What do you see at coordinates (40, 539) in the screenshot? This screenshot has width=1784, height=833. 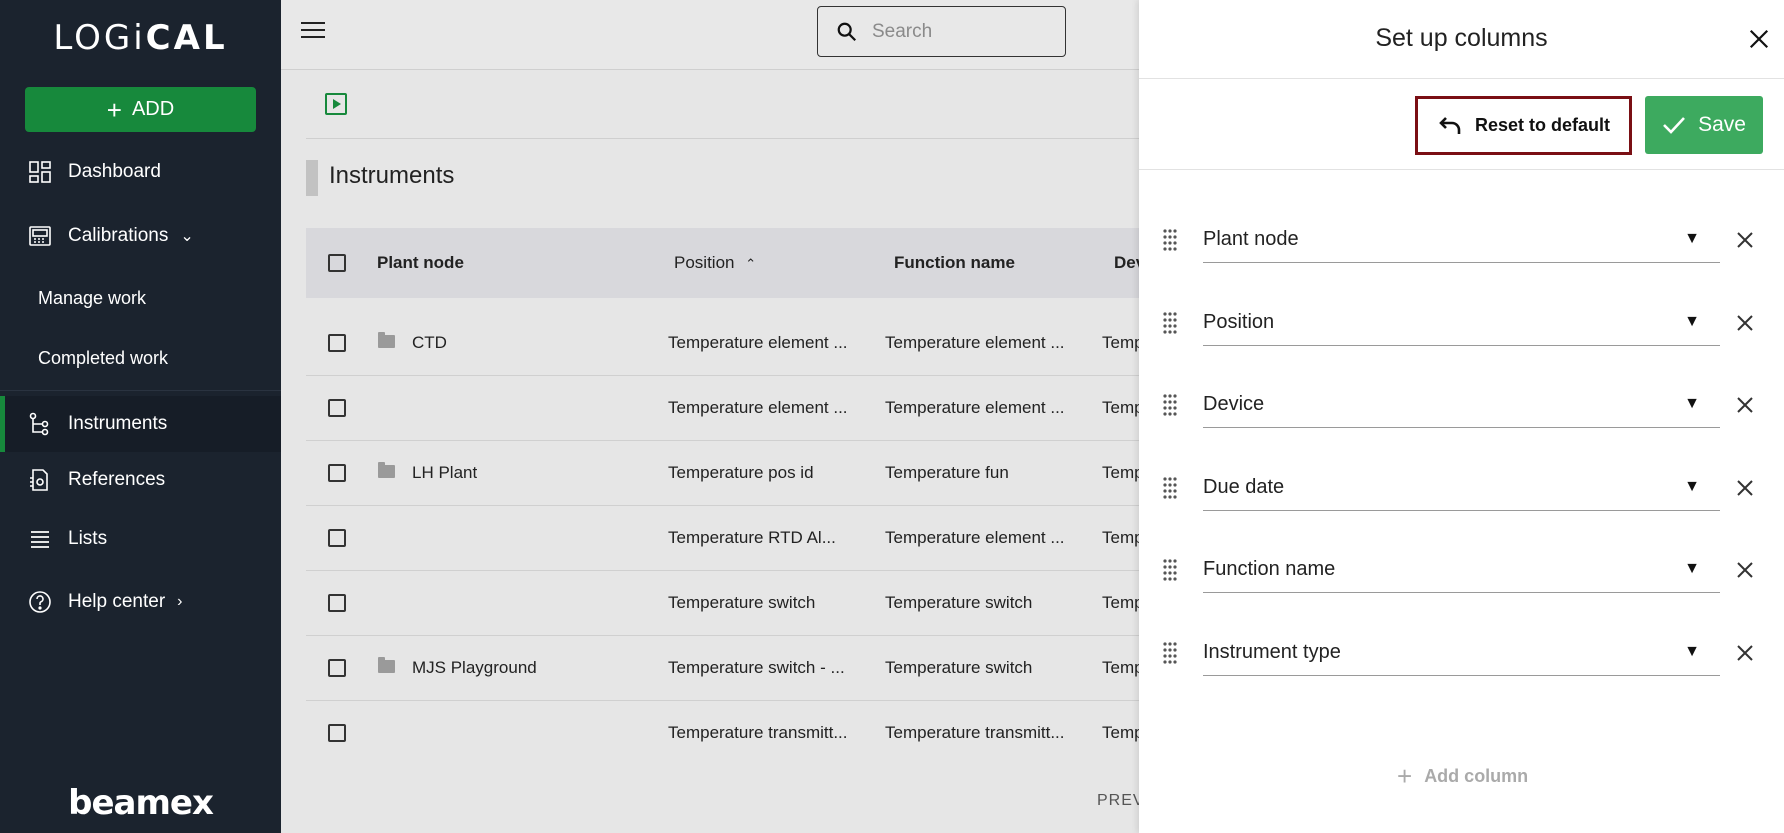 I see `list-icon` at bounding box center [40, 539].